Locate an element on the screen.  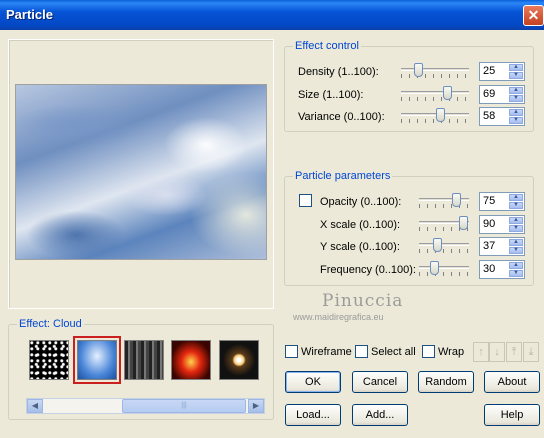
frequency-spinbox: 30 ▲ ▼ is located at coordinates (502, 269).